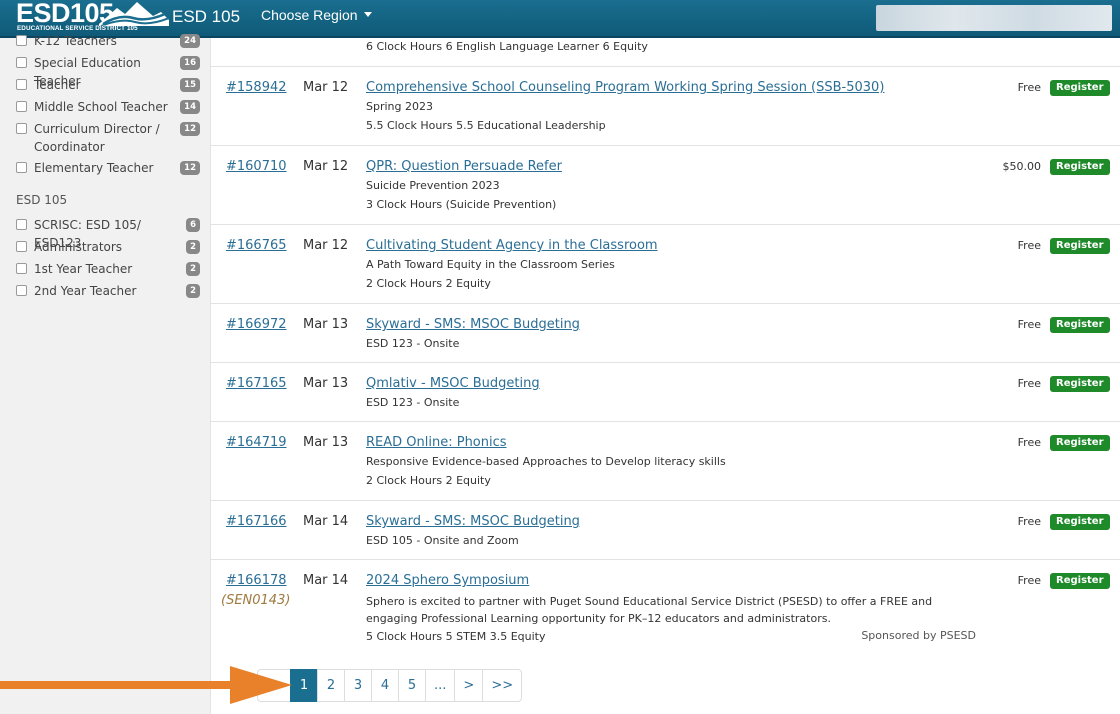 The image size is (1120, 714). What do you see at coordinates (110, 139) in the screenshot?
I see `filter-curriculum-director: Curriculum Director / Coordinator 12` at bounding box center [110, 139].